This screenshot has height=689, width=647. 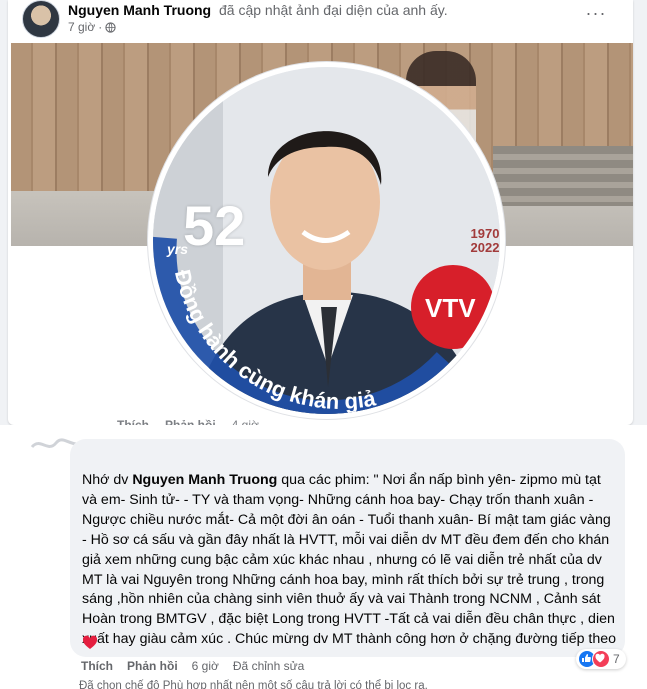 What do you see at coordinates (81, 27) in the screenshot?
I see `post-time: 7 giờ` at bounding box center [81, 27].